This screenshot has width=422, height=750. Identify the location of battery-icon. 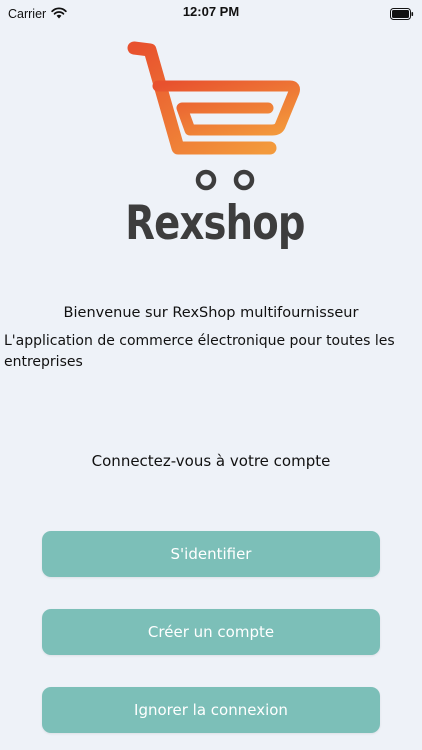
(402, 12).